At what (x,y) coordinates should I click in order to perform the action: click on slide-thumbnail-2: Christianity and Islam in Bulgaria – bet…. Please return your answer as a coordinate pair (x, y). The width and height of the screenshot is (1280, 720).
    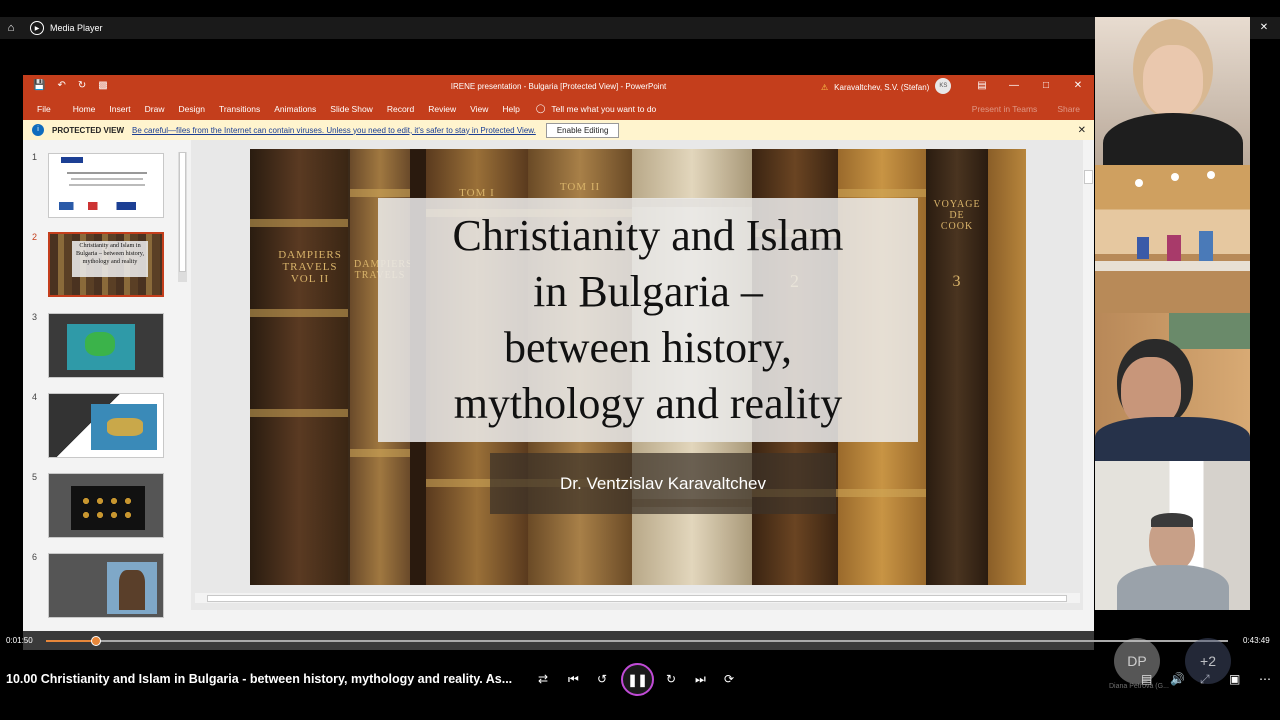
    Looking at the image, I should click on (106, 264).